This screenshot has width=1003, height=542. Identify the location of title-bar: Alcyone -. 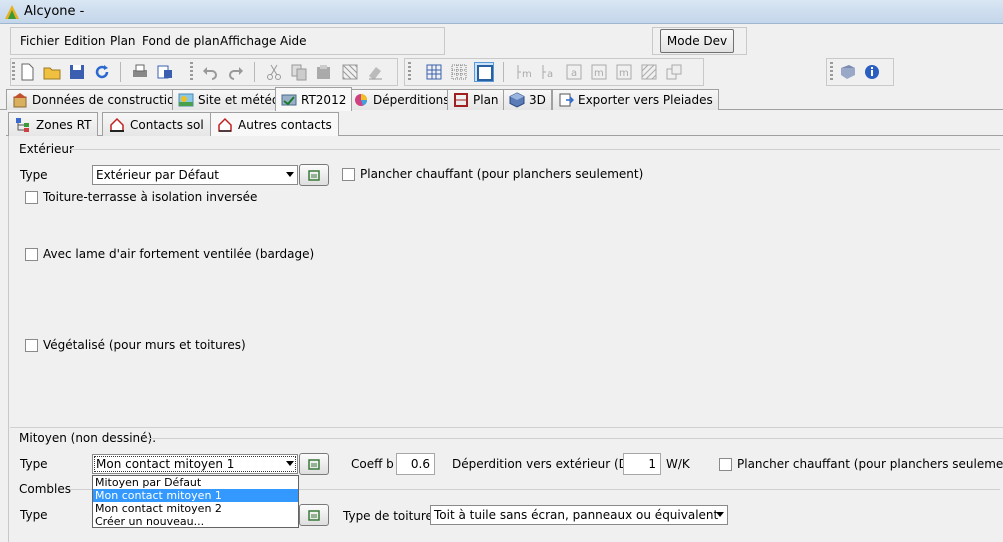
(501, 12).